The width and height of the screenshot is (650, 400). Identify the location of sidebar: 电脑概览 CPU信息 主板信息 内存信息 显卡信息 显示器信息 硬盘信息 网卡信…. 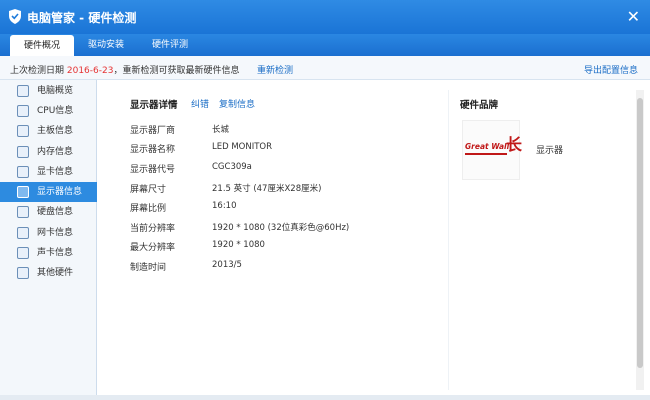
(48, 240).